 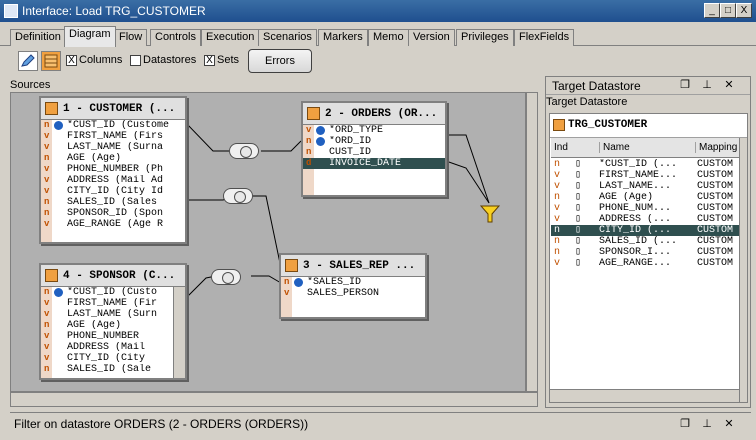 What do you see at coordinates (715, 230) in the screenshot?
I see `target-column-mapping: CUSTOM` at bounding box center [715, 230].